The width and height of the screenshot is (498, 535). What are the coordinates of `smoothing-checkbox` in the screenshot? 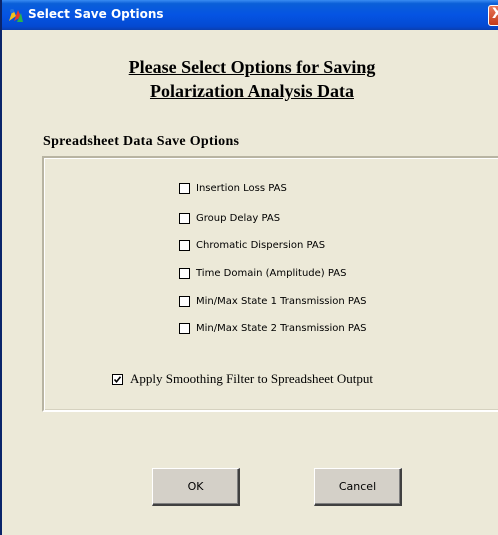 It's located at (117, 379).